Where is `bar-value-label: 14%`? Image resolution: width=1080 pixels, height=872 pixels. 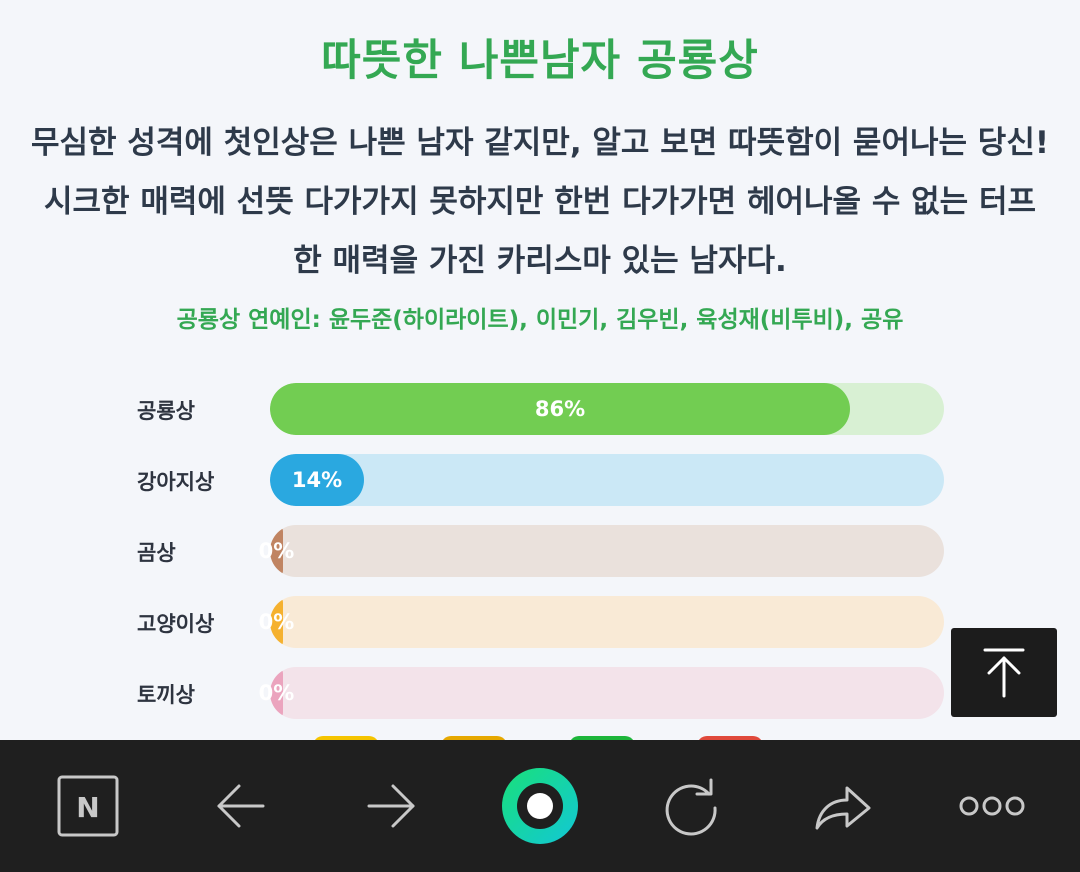
bar-value-label: 14% is located at coordinates (317, 480).